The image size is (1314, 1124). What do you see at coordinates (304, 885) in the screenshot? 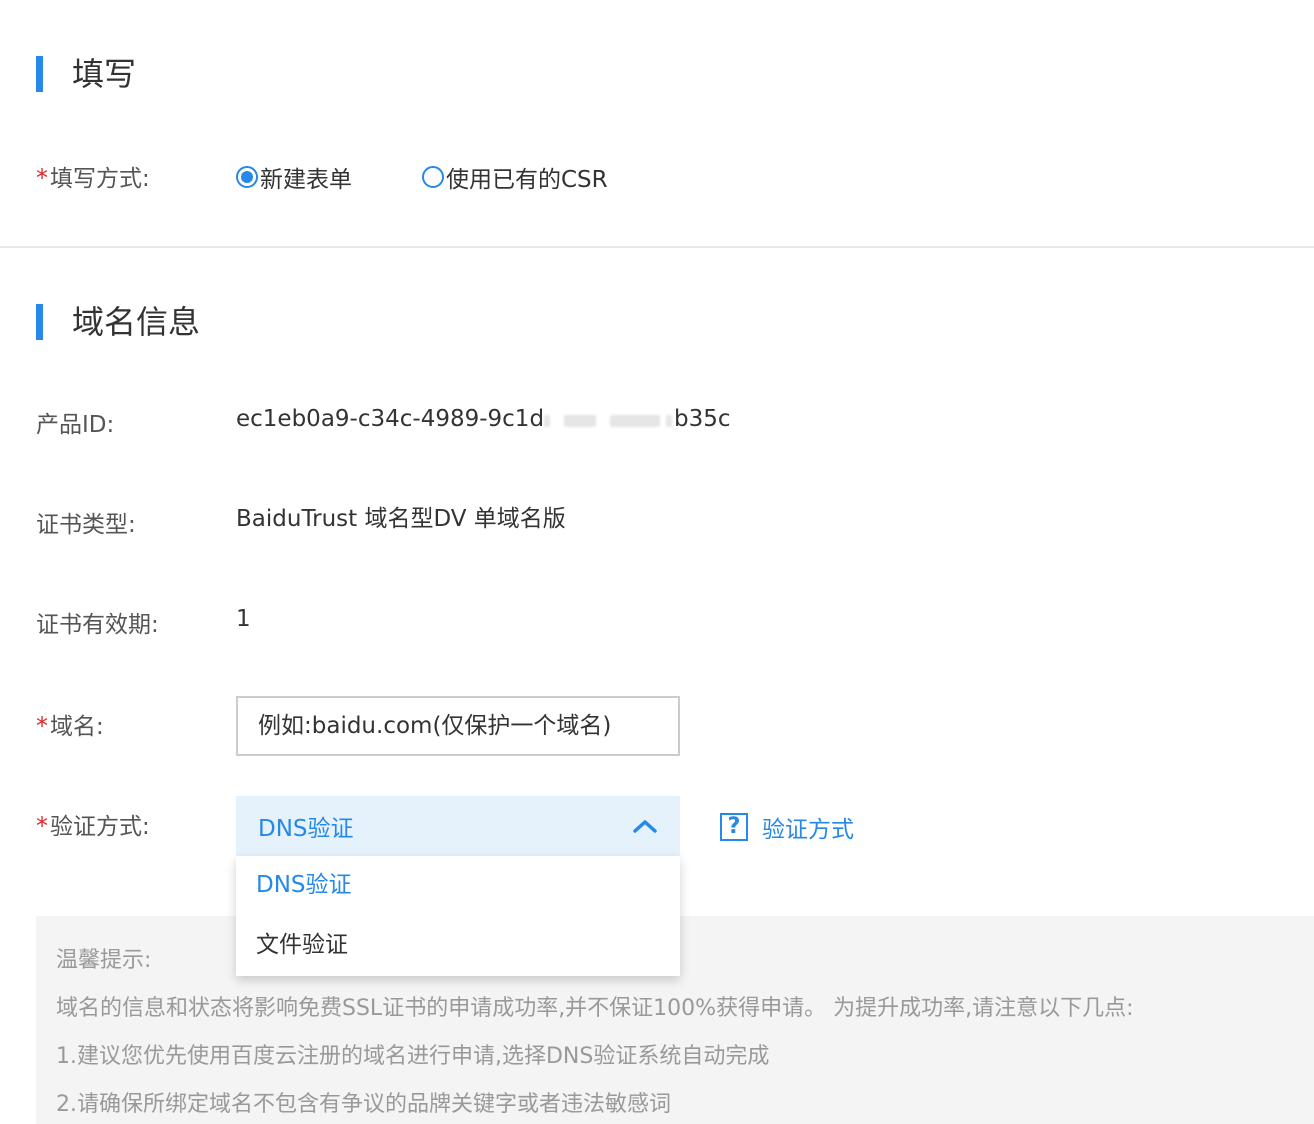
I see `dropdown-option-dns: DNS验证` at bounding box center [304, 885].